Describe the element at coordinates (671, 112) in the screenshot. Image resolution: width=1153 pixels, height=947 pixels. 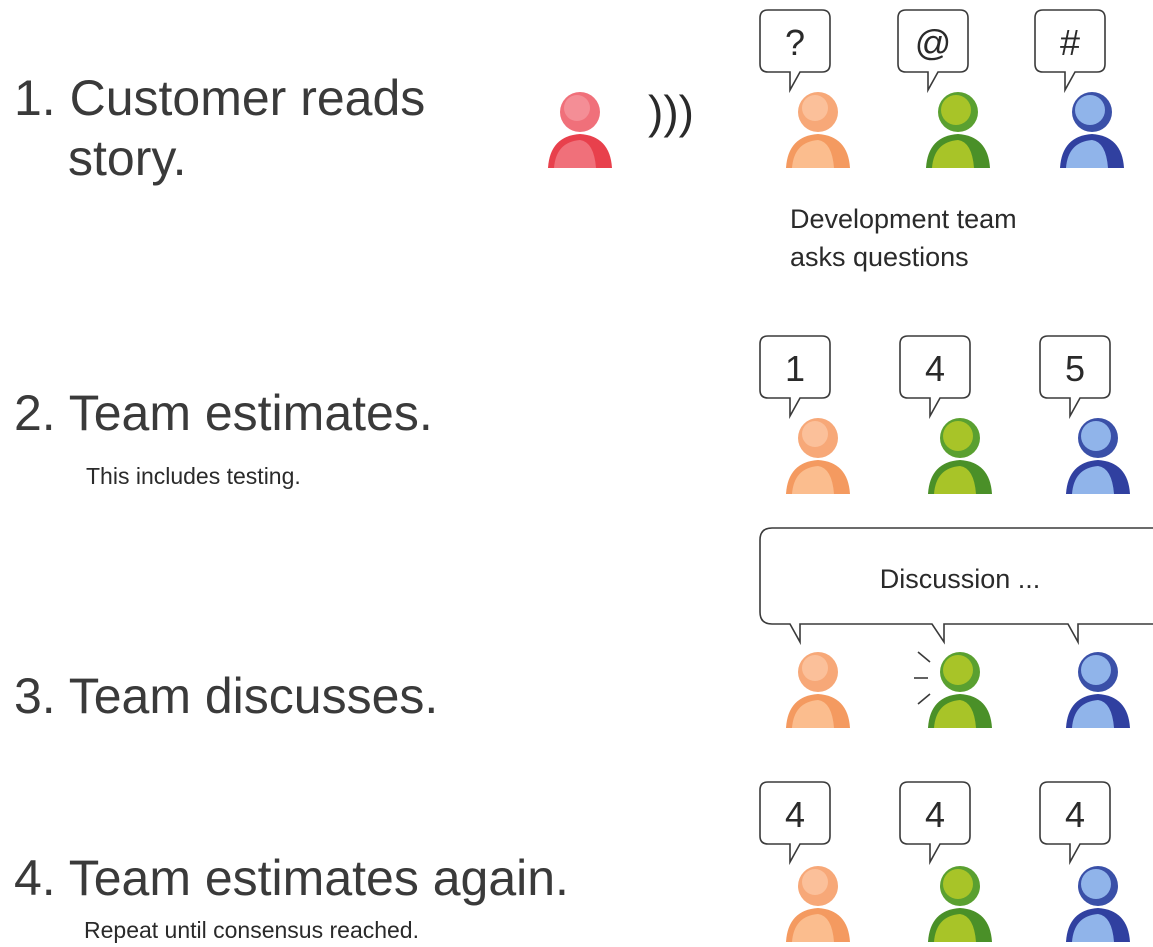
I see `speech-waves-icon: )))` at that location.